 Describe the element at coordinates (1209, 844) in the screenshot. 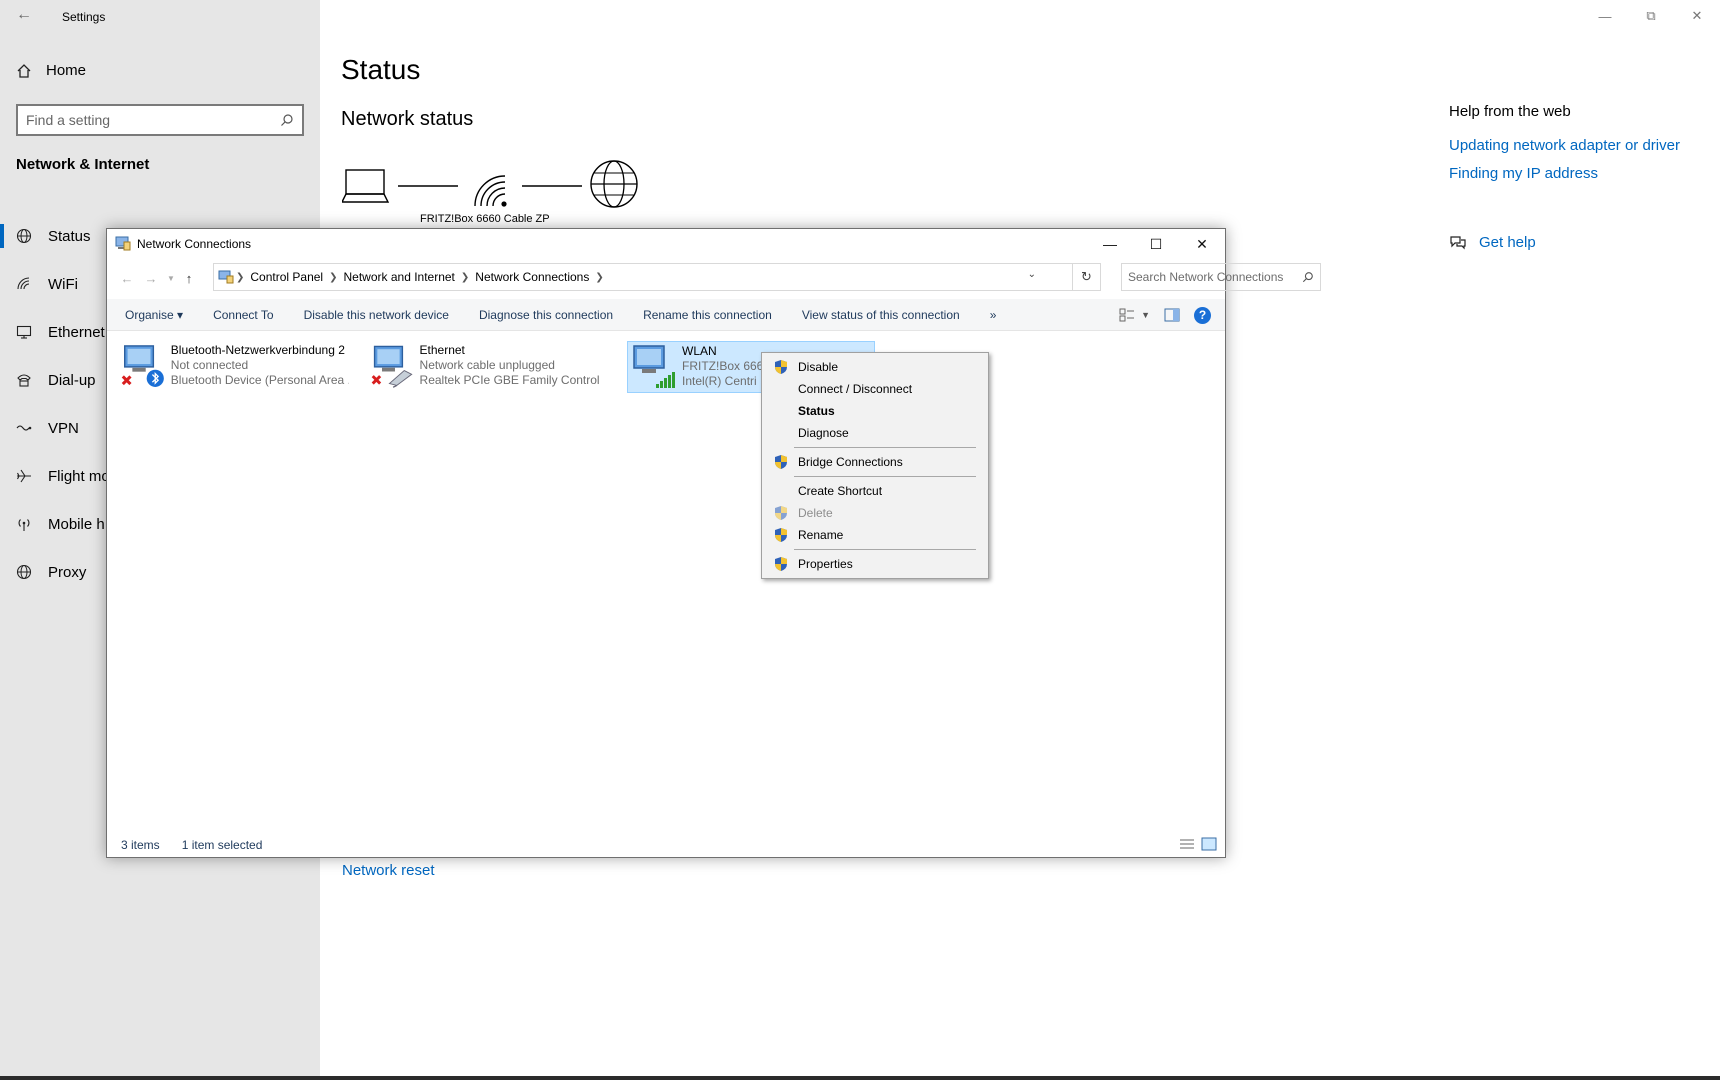

I see `tiles-view-icon` at that location.